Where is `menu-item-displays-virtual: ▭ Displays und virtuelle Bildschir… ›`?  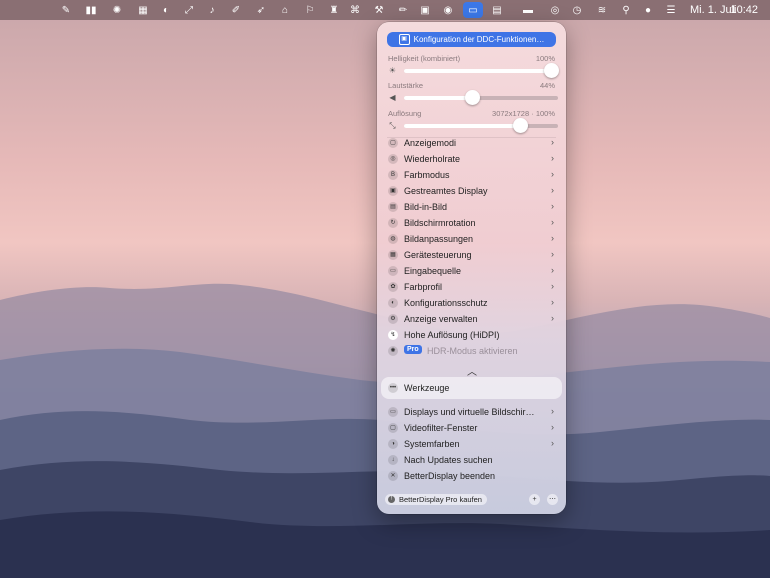 menu-item-displays-virtual: ▭ Displays und virtuelle Bildschir… › is located at coordinates (471, 412).